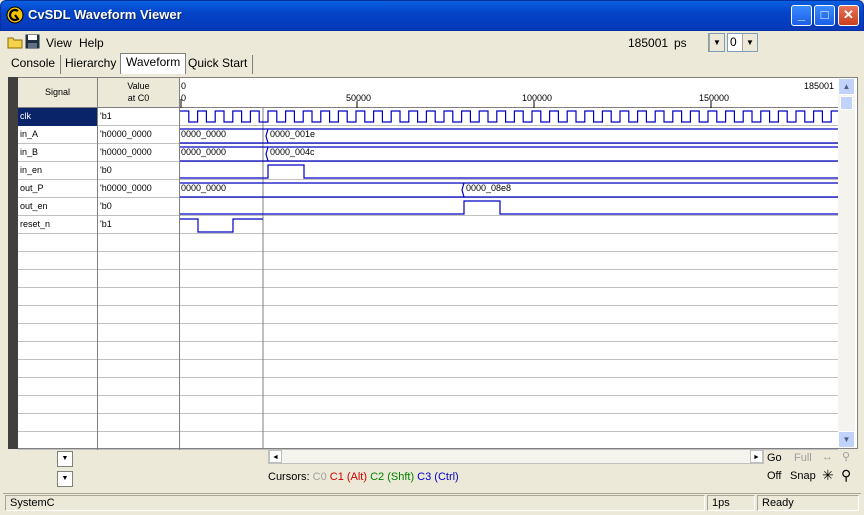 Image resolution: width=864 pixels, height=515 pixels. What do you see at coordinates (803, 476) in the screenshot?
I see `snap-label: Snap` at bounding box center [803, 476].